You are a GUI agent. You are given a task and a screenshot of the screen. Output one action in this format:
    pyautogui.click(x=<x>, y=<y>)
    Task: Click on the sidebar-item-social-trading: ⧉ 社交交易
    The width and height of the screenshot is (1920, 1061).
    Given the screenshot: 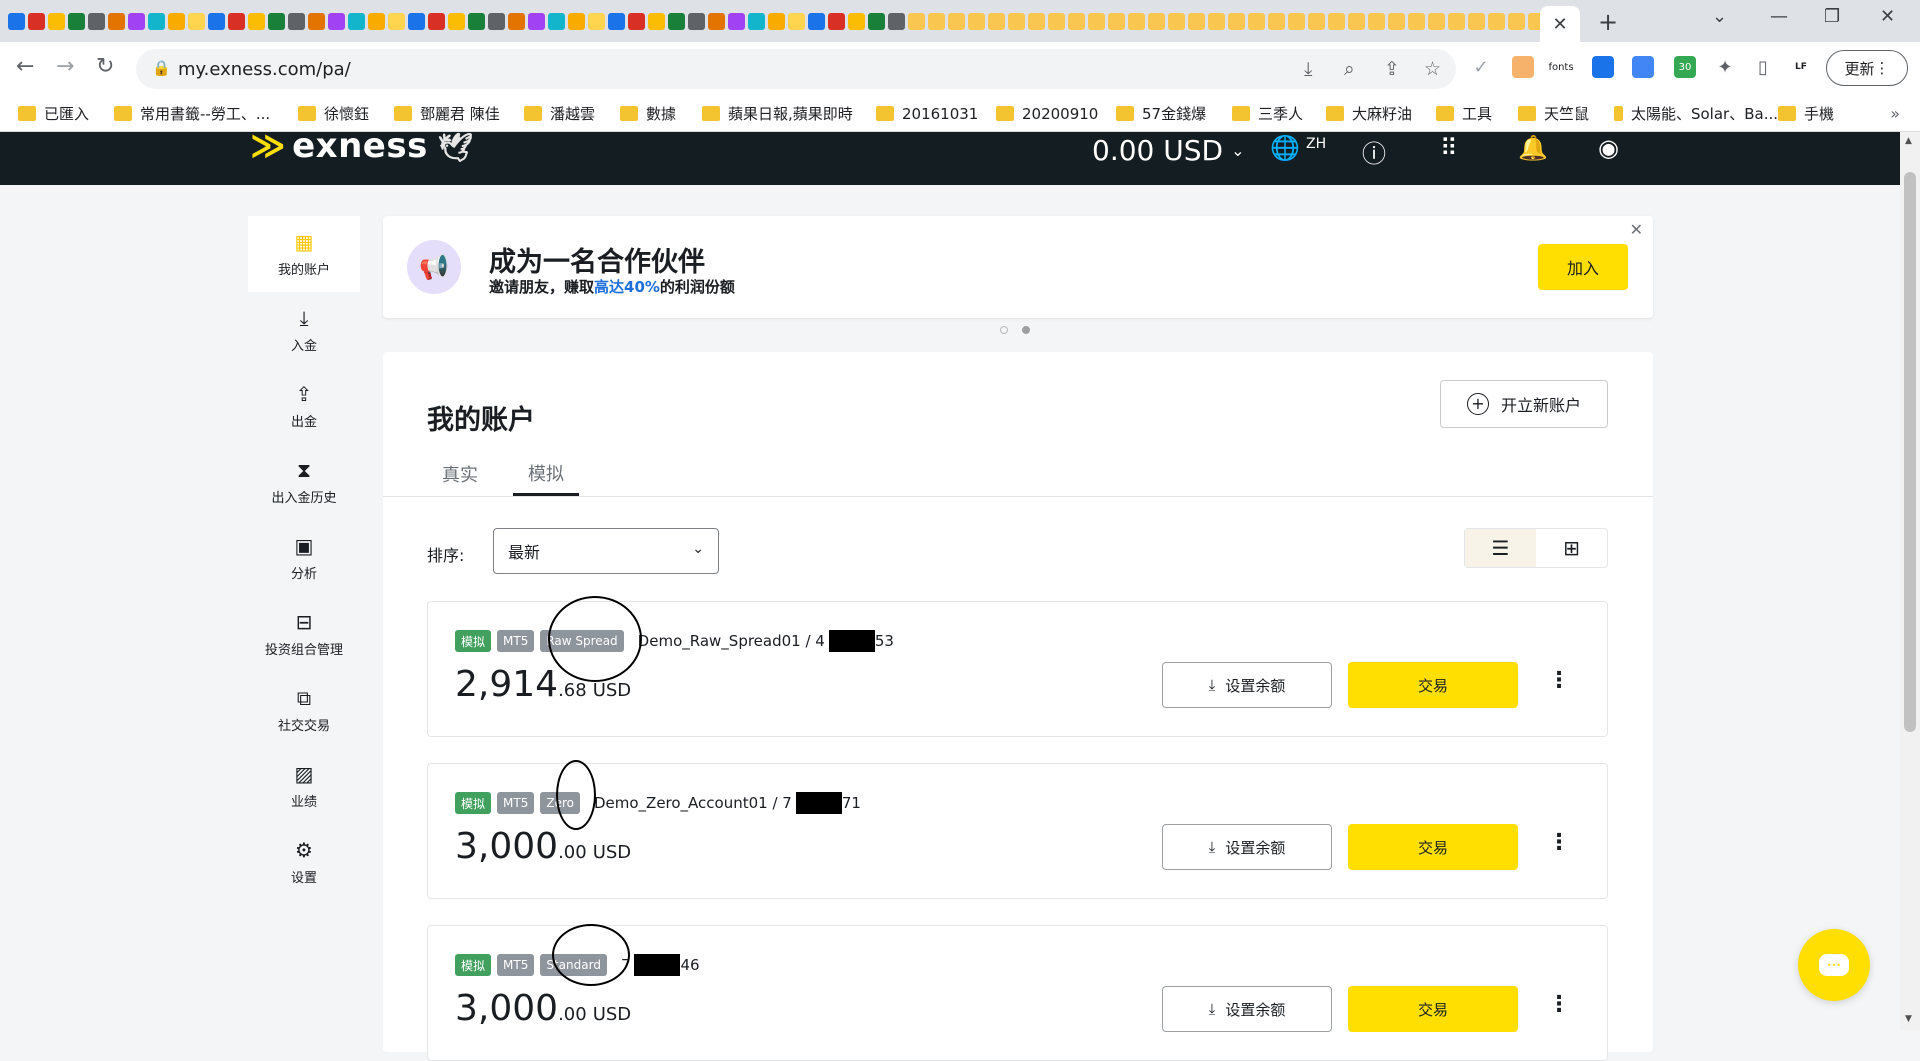 What is the action you would take?
    pyautogui.click(x=304, y=710)
    